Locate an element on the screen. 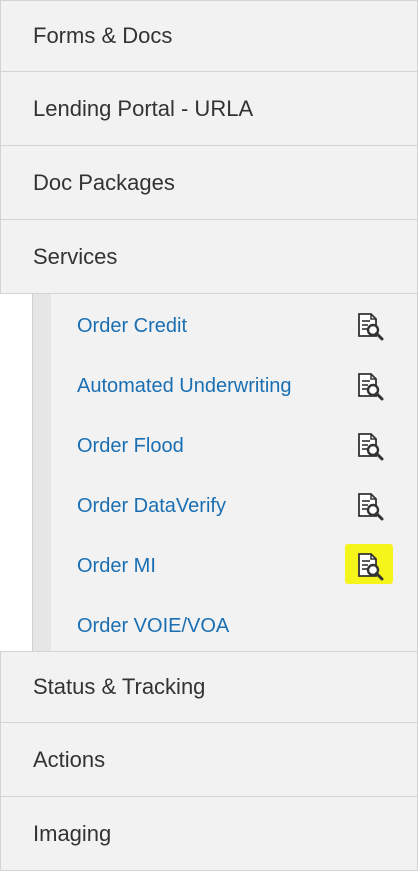 This screenshot has width=420, height=878. order-credit-link: Order Credit is located at coordinates (132, 326).